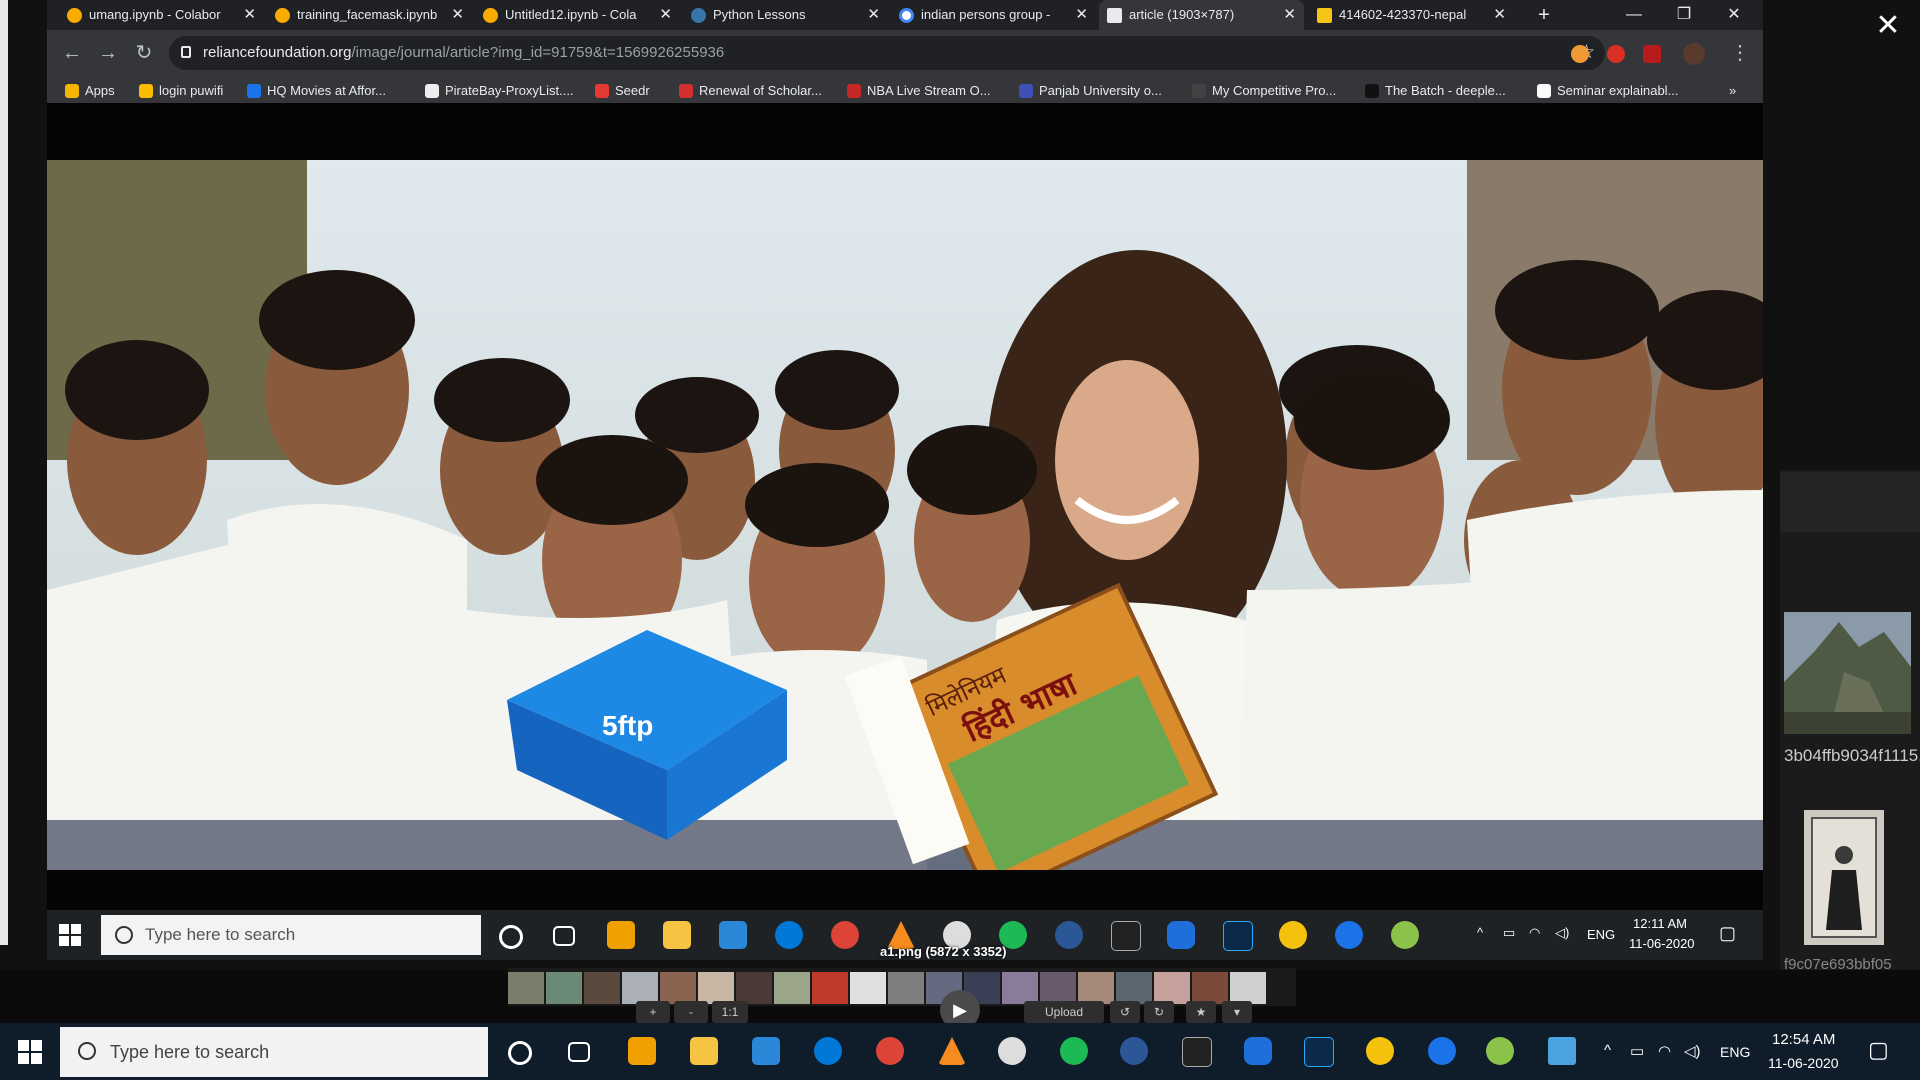 This screenshot has width=1920, height=1080. What do you see at coordinates (622, 90) in the screenshot?
I see `bookmark-seedr: Seedr` at bounding box center [622, 90].